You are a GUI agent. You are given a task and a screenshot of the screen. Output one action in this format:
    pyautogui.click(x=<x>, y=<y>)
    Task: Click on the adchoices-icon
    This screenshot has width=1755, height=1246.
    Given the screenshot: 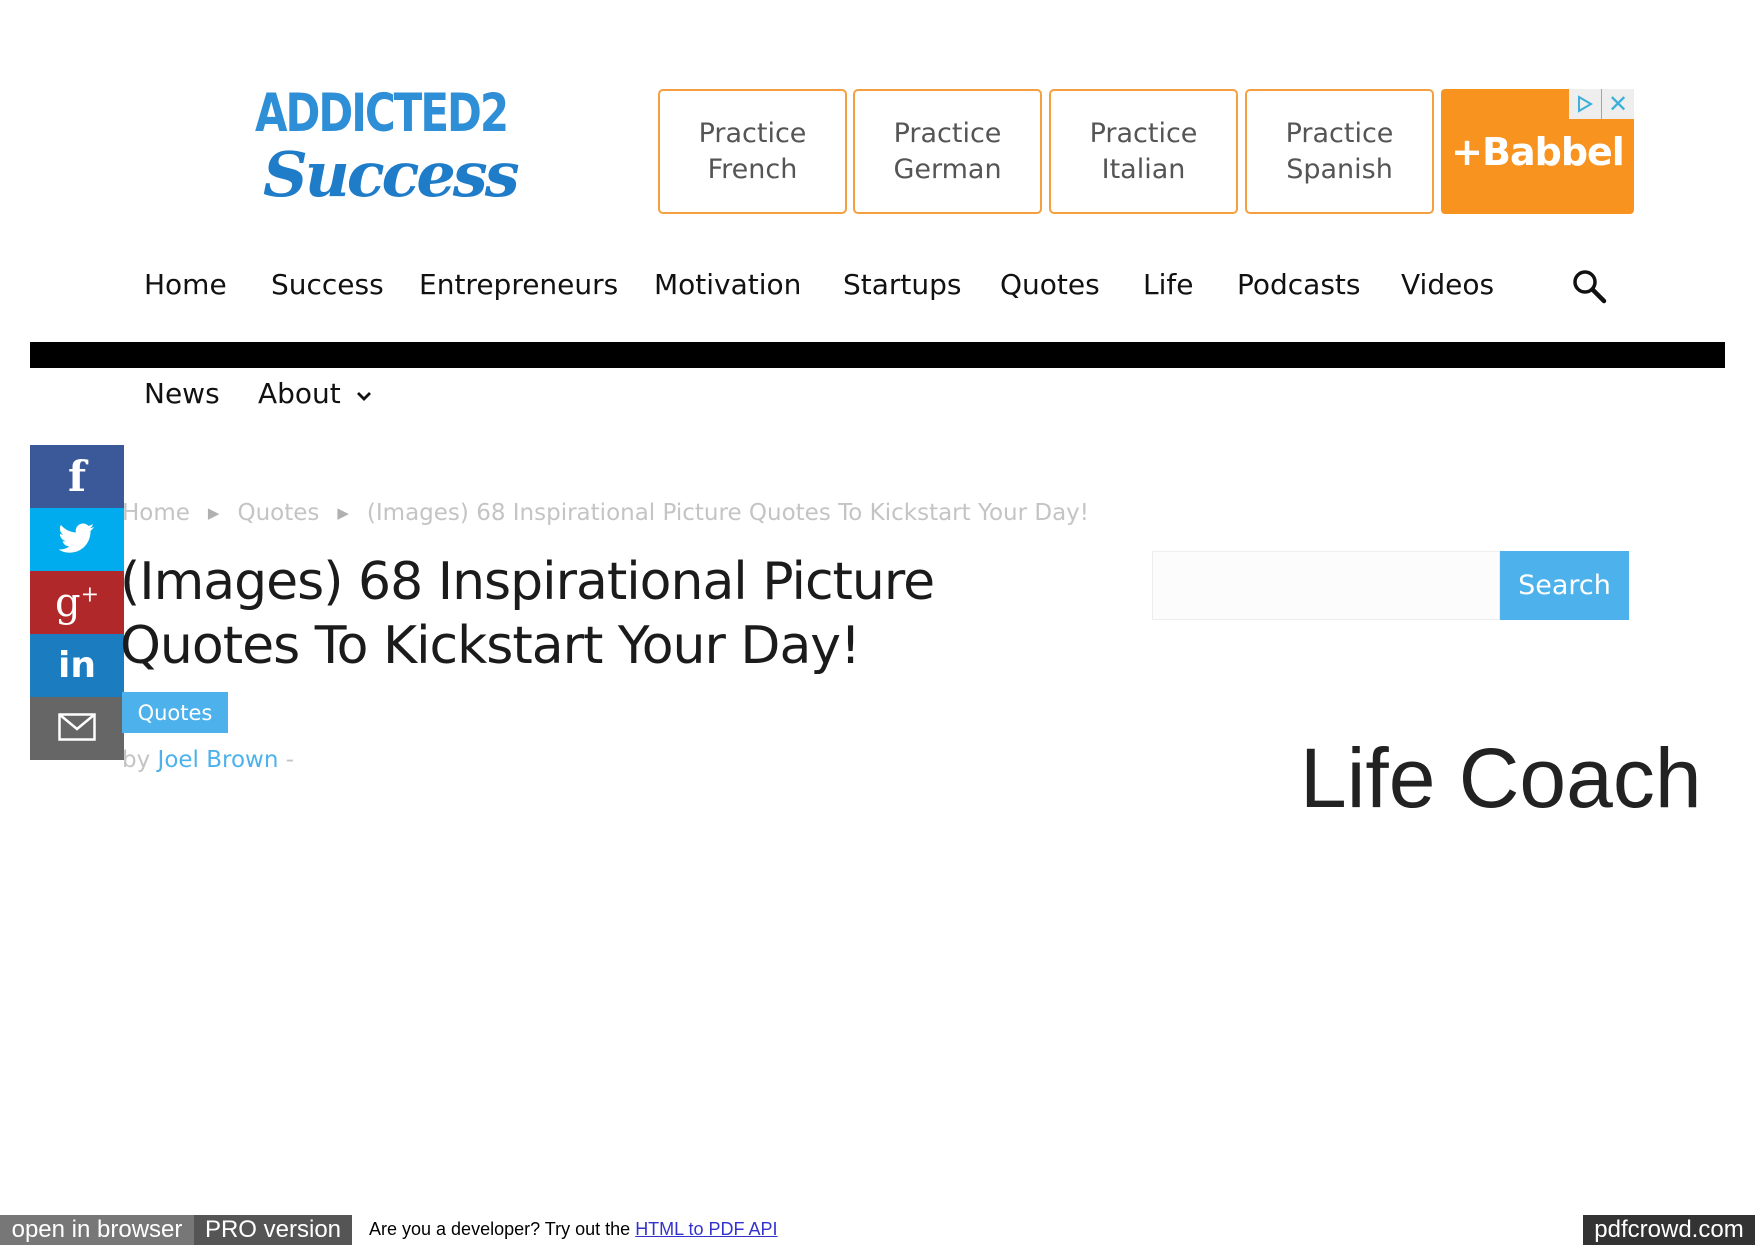 What is the action you would take?
    pyautogui.click(x=1585, y=104)
    